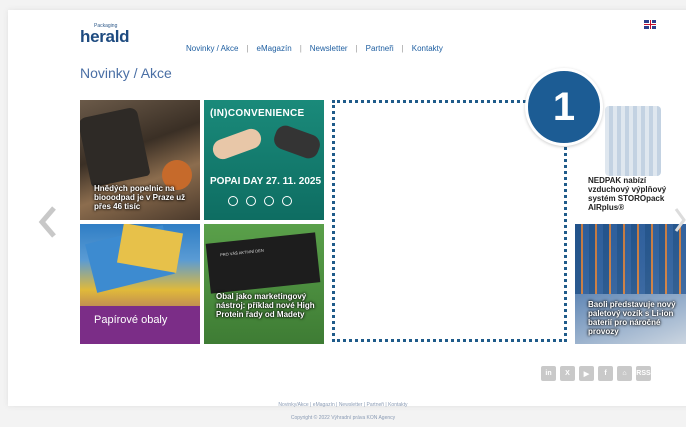 The height and width of the screenshot is (427, 686). I want to click on tile-image-roll, so click(633, 141).